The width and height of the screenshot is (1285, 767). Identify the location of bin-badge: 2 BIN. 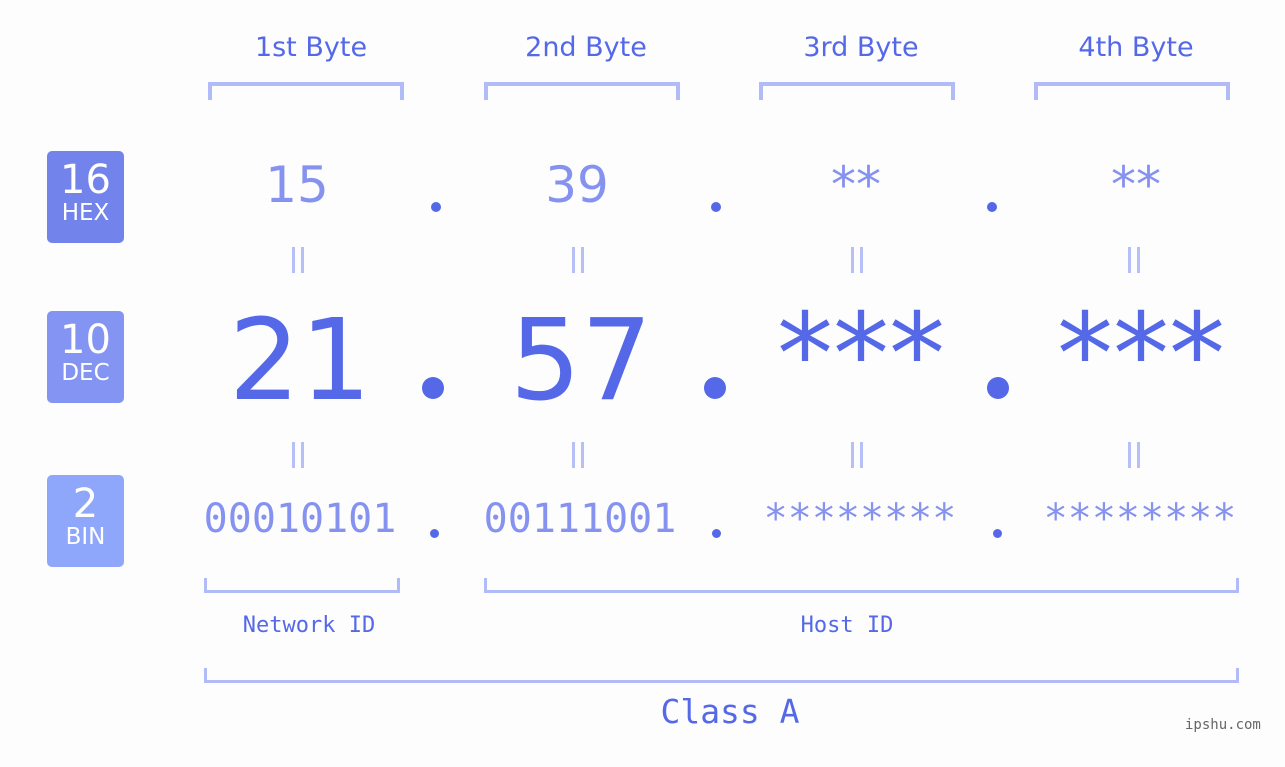
(85, 521).